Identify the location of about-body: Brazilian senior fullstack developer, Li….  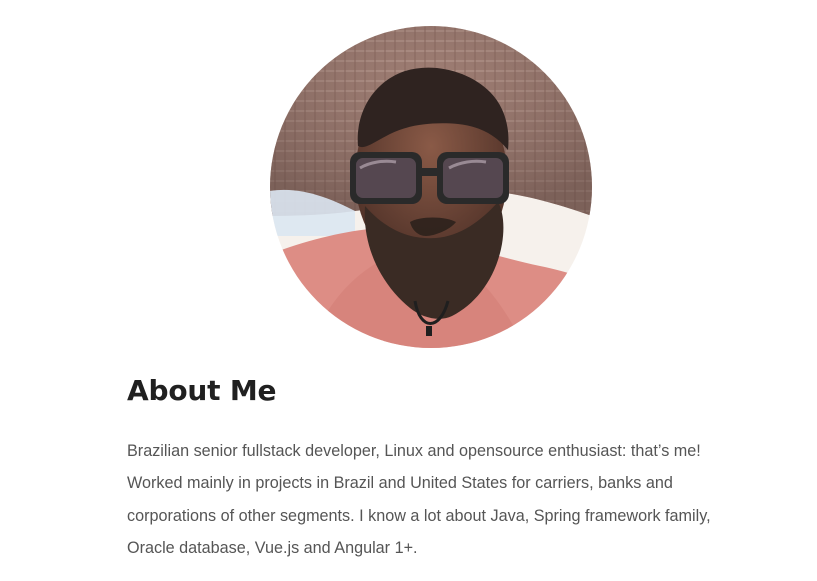
(419, 499).